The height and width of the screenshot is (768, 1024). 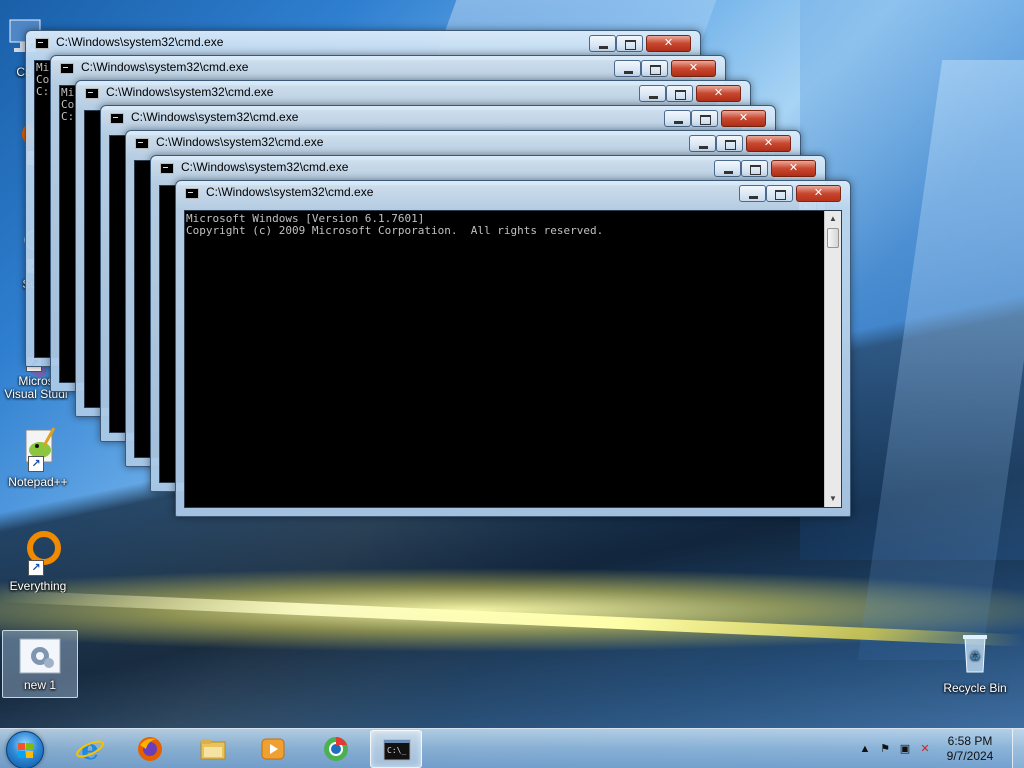 What do you see at coordinates (885, 749) in the screenshot?
I see `action-center-flag-icon: ⚑` at bounding box center [885, 749].